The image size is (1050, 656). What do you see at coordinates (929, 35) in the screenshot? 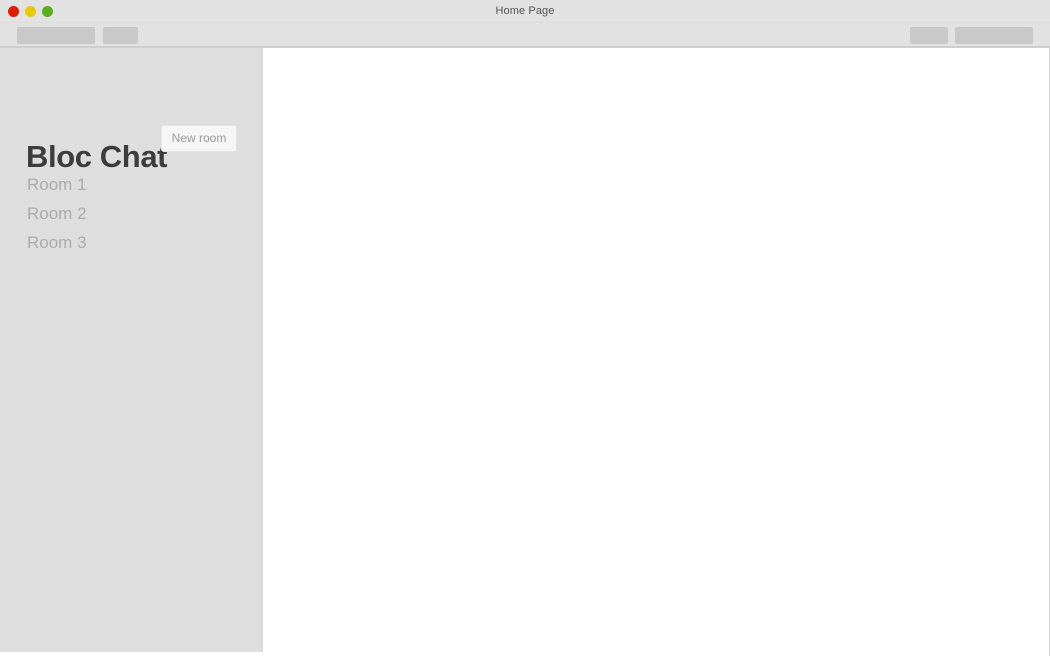
I see `share-button` at bounding box center [929, 35].